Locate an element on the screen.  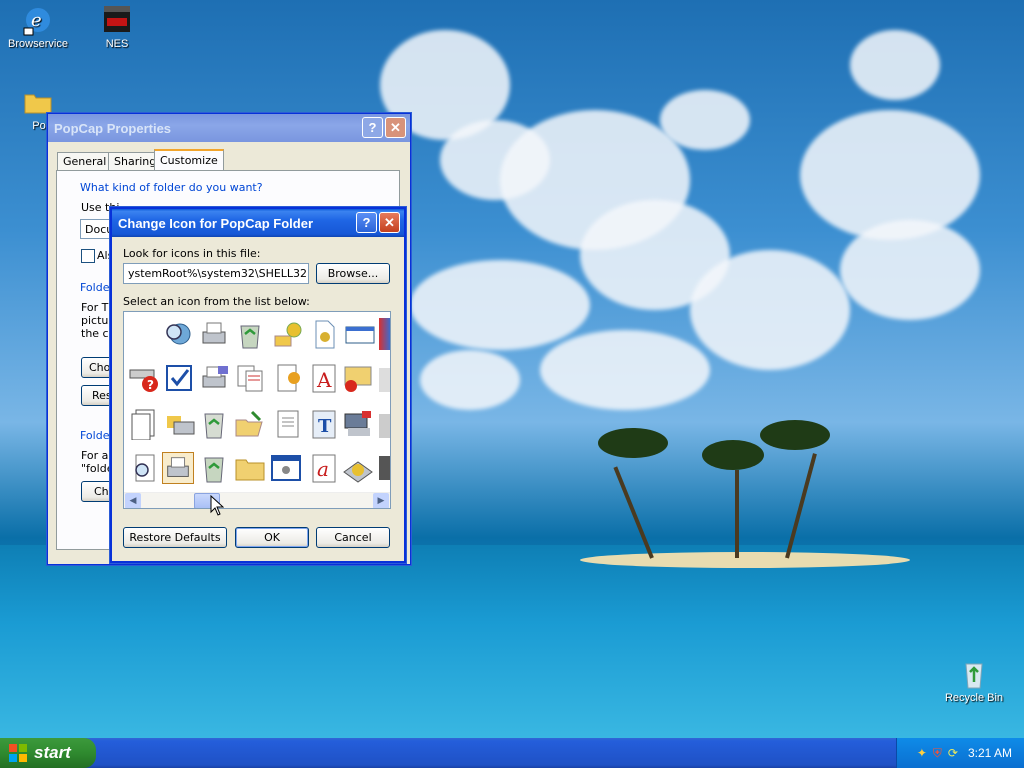
group-label-folder-pictures: Folder is located at coordinates (97, 287).